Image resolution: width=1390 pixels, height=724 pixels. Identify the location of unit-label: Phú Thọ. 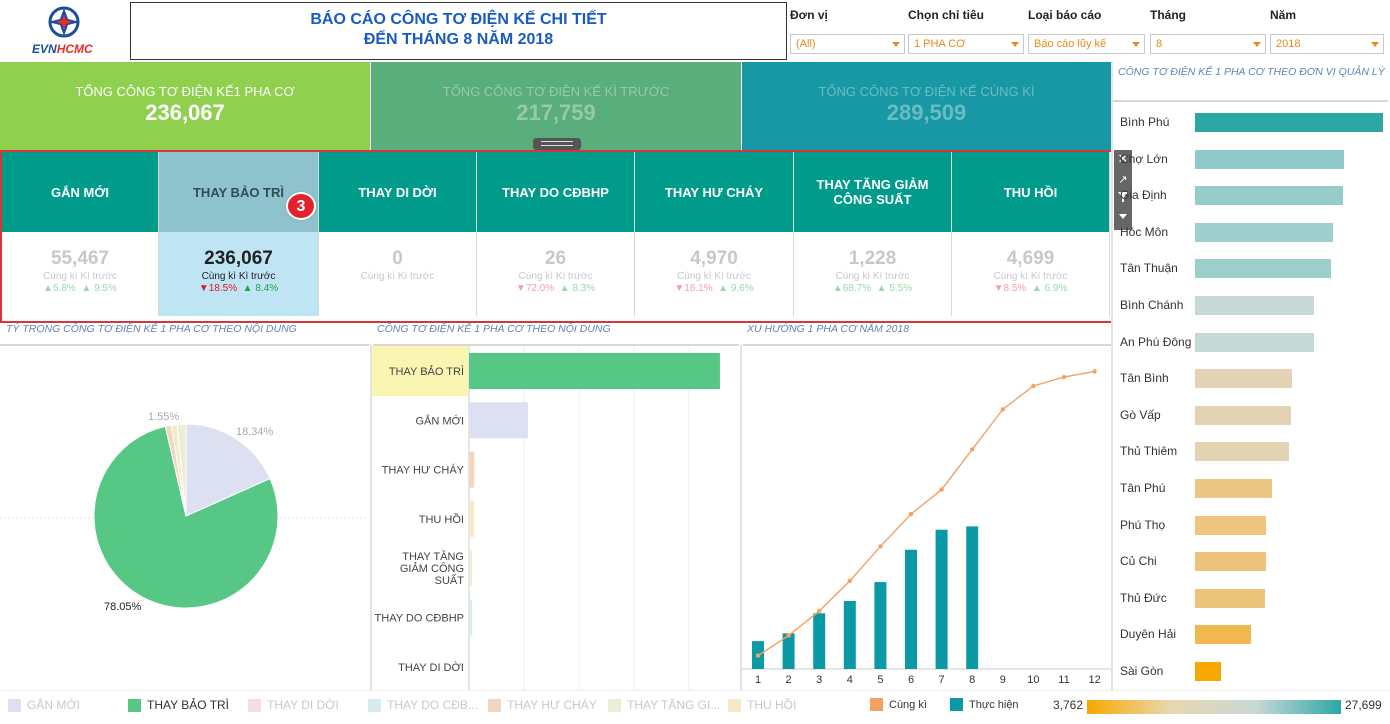
(1143, 524).